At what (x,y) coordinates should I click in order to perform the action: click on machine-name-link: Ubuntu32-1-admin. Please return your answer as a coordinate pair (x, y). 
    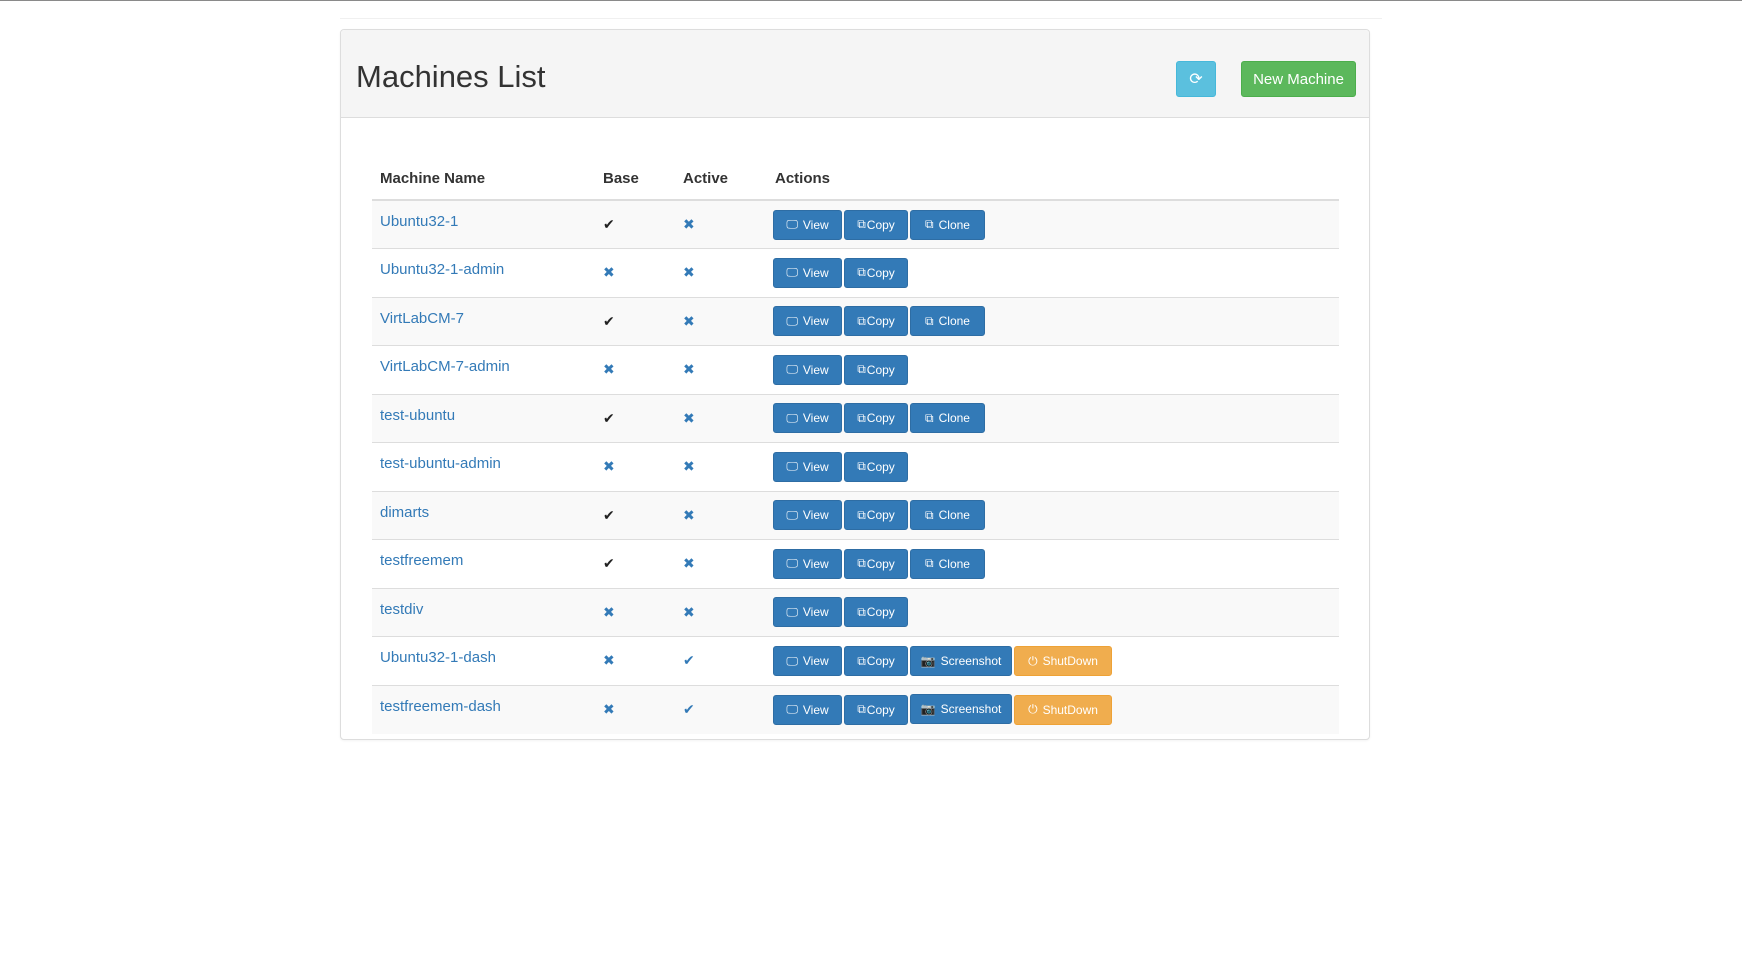
    Looking at the image, I should click on (442, 269).